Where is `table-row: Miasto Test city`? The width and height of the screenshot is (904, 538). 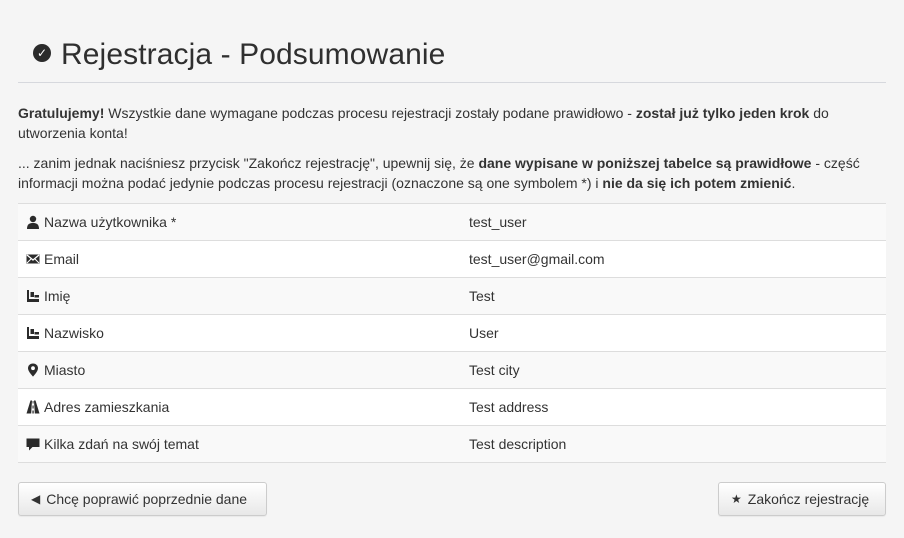 table-row: Miasto Test city is located at coordinates (452, 370).